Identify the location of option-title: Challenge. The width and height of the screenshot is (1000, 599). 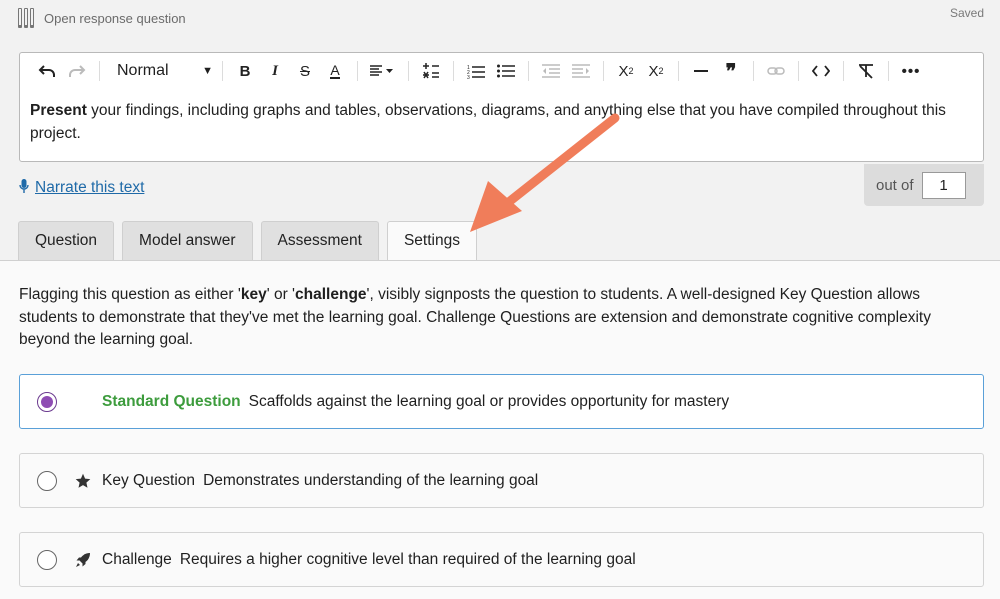
(137, 559).